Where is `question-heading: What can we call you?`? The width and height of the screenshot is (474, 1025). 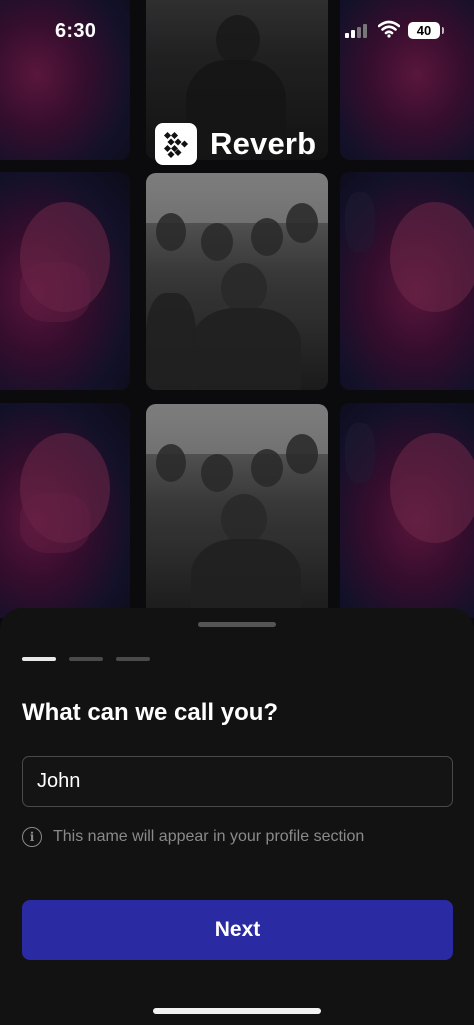
question-heading: What can we call you? is located at coordinates (150, 712).